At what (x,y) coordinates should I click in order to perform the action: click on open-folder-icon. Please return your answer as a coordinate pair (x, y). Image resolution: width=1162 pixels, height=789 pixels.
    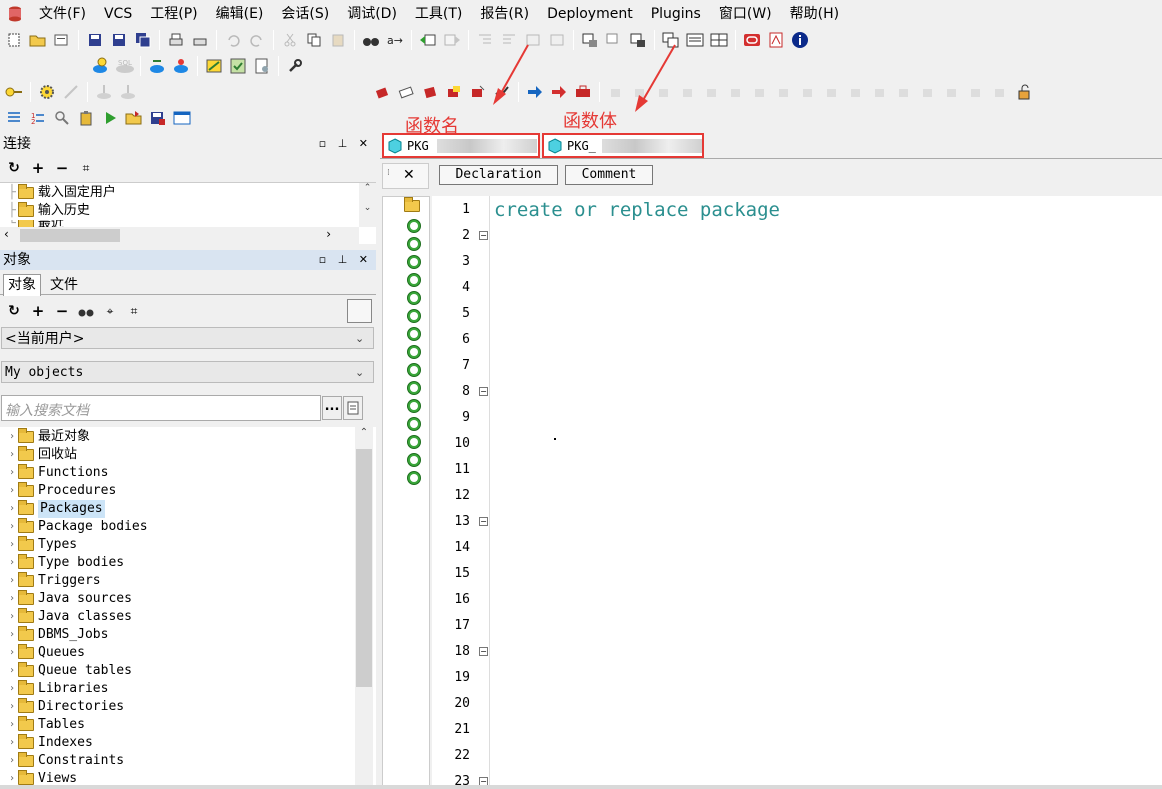
    Looking at the image, I should click on (134, 118).